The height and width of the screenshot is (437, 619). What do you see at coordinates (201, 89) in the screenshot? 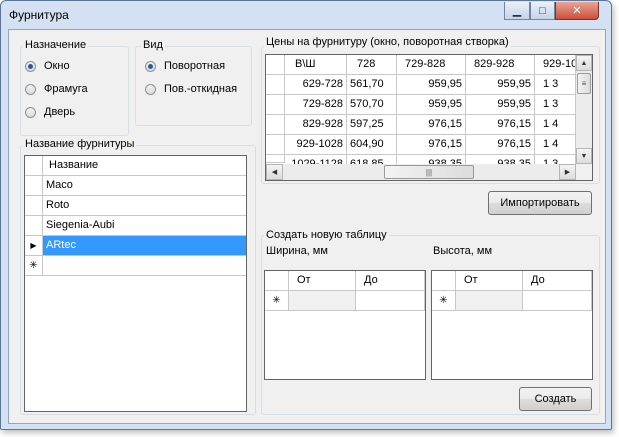
I see `radio-label: Пов.-откидная` at bounding box center [201, 89].